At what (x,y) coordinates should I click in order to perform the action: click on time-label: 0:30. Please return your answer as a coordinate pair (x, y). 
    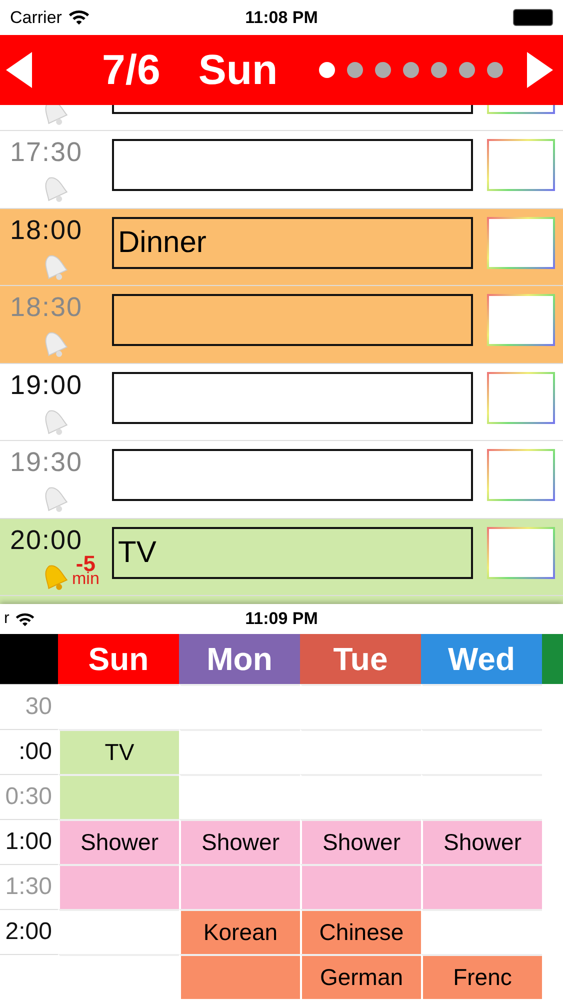
    Looking at the image, I should click on (28, 797).